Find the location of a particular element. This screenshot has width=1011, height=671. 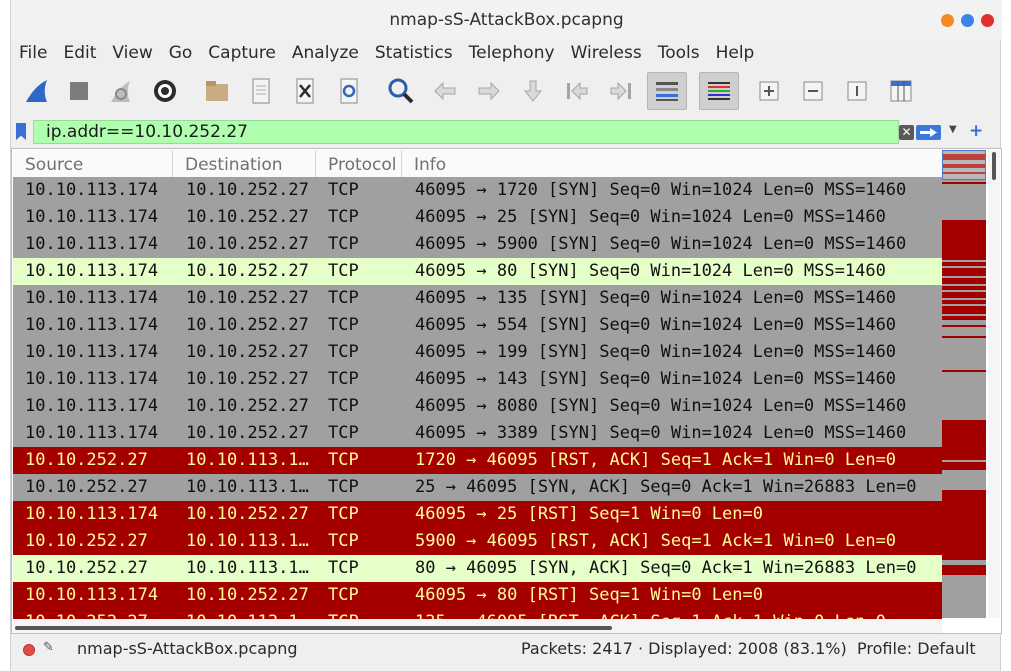

close-button is located at coordinates (987, 20).